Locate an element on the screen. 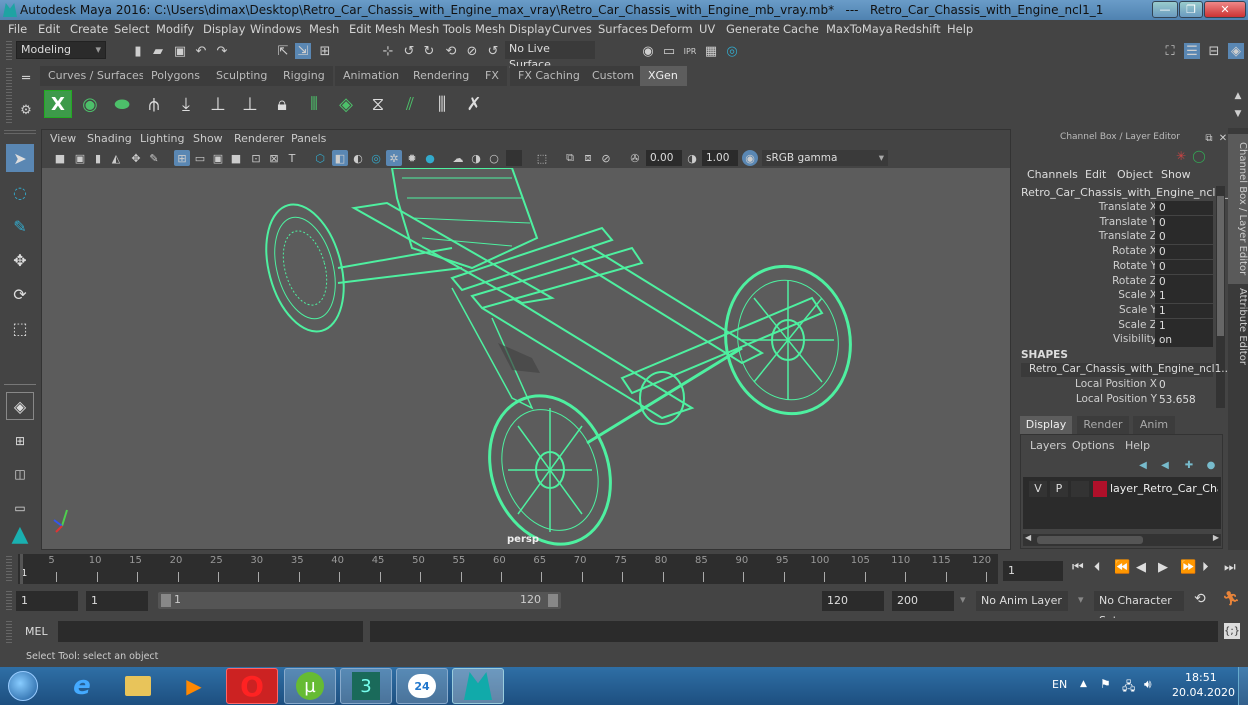 This screenshot has height=705, width=1248. layer-name: layer_Retro_Car_Chassis_ is located at coordinates (1164, 488).